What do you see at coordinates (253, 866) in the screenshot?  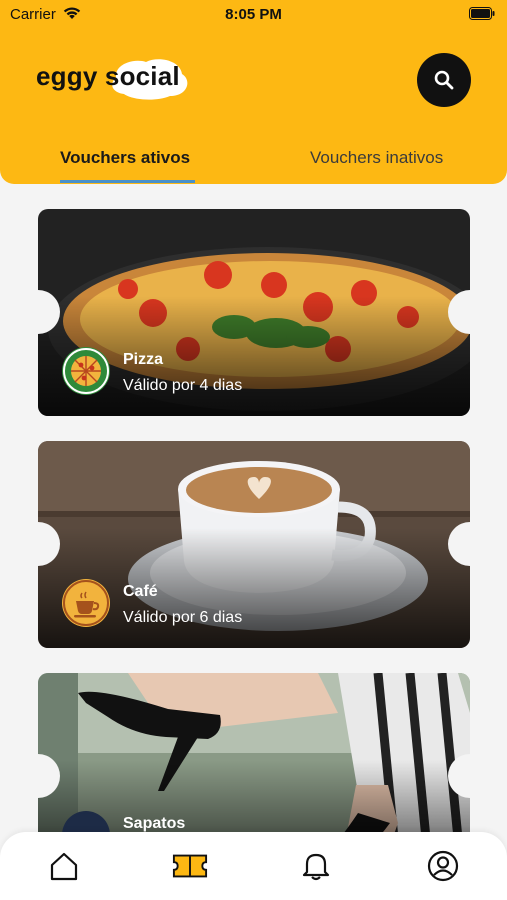 I see `bottom-navigation` at bounding box center [253, 866].